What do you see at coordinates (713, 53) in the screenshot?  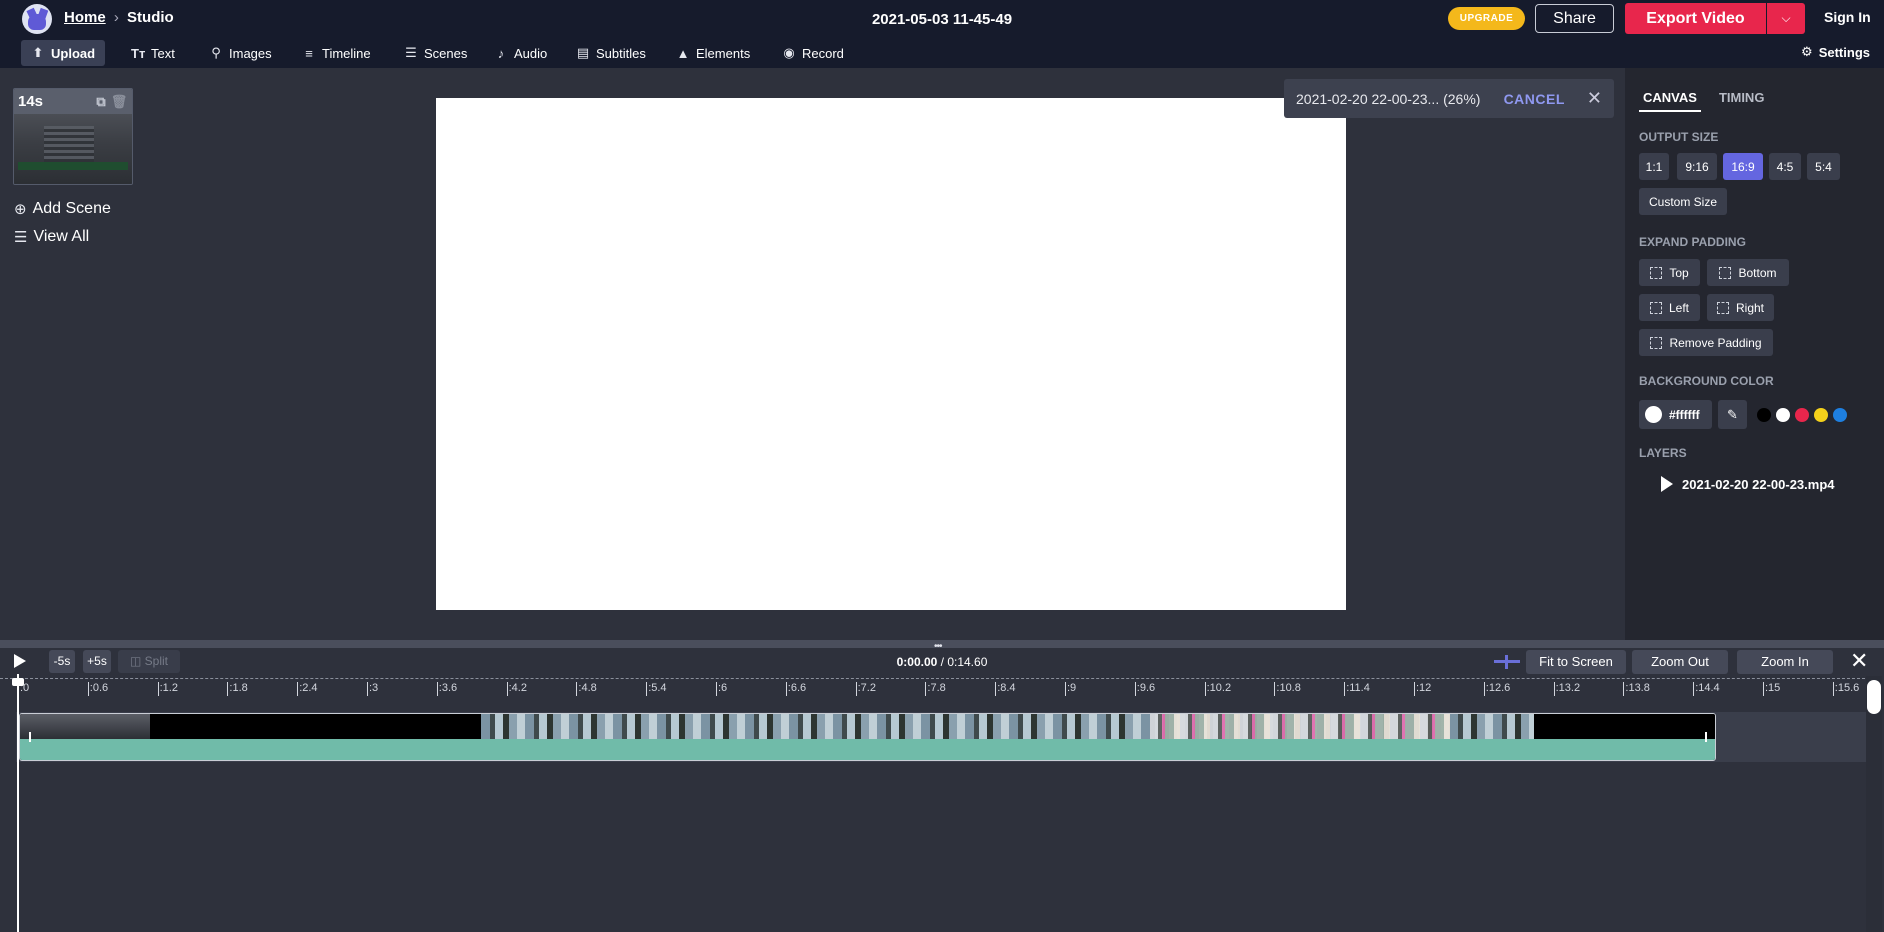 I see `toolbar-elements: ▲ Elements` at bounding box center [713, 53].